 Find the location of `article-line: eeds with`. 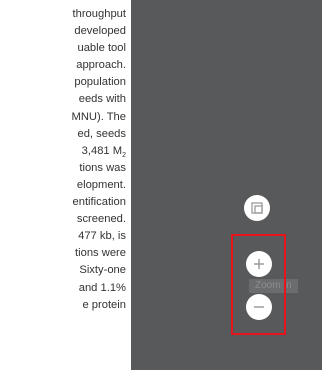

article-line: eeds with is located at coordinates (99, 99).